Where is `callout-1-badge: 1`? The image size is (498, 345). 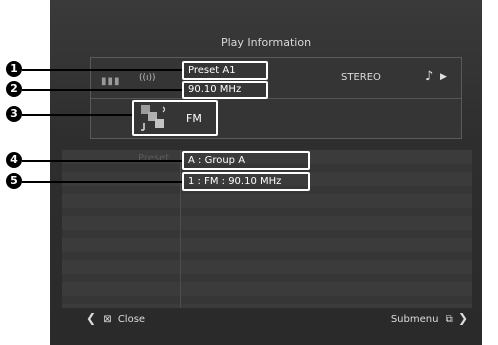 callout-1-badge: 1 is located at coordinates (14, 69).